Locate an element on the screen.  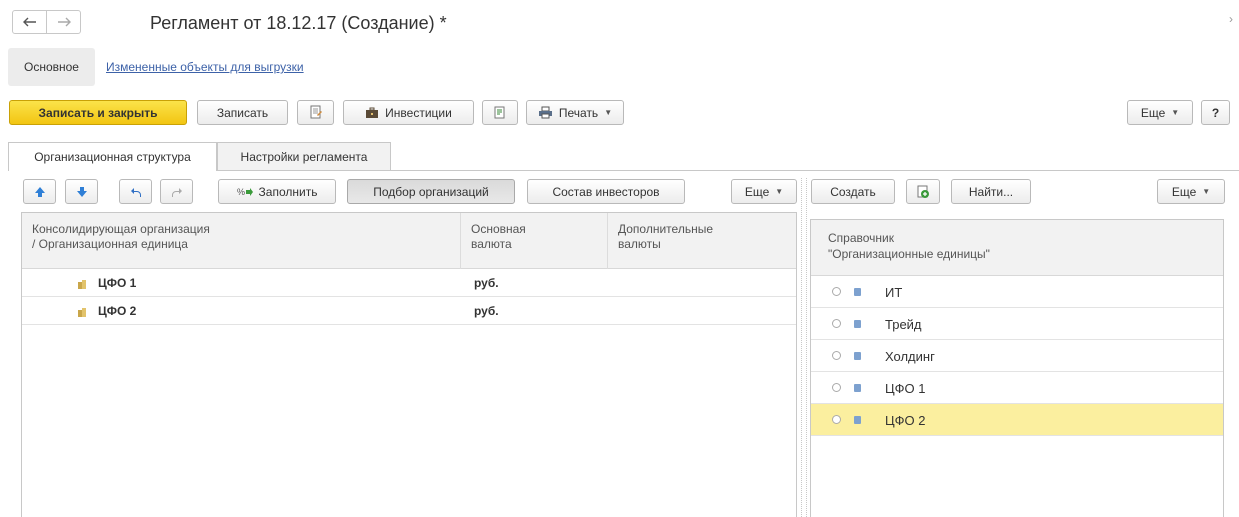
forward-button is located at coordinates (63, 22).